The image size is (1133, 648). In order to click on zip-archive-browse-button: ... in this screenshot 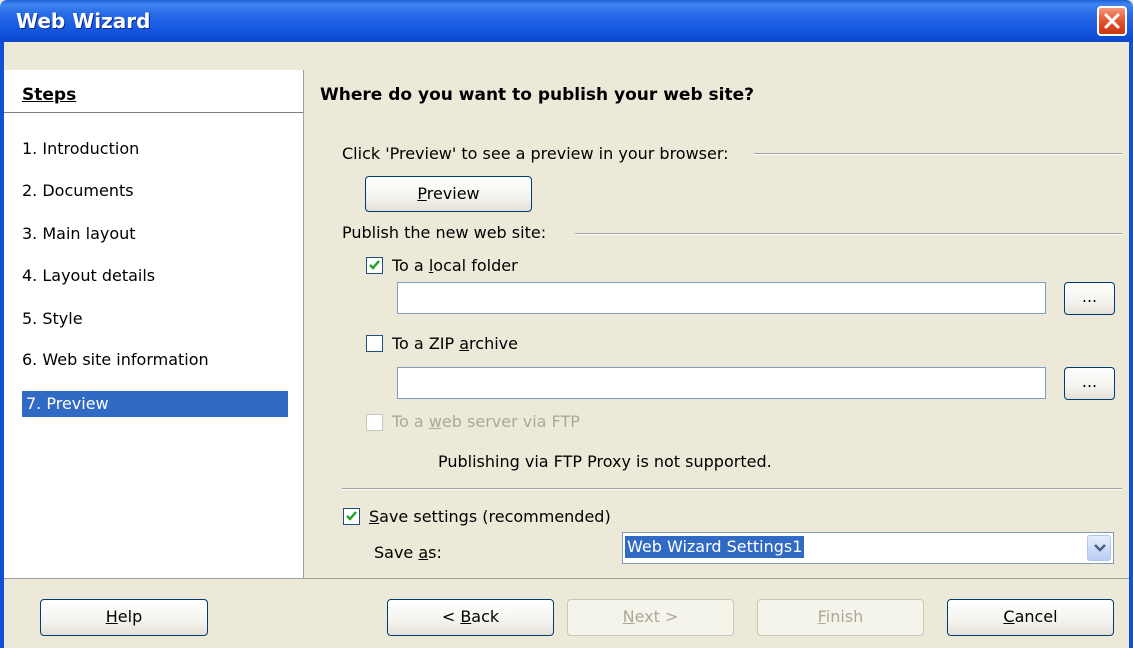, I will do `click(1089, 383)`.